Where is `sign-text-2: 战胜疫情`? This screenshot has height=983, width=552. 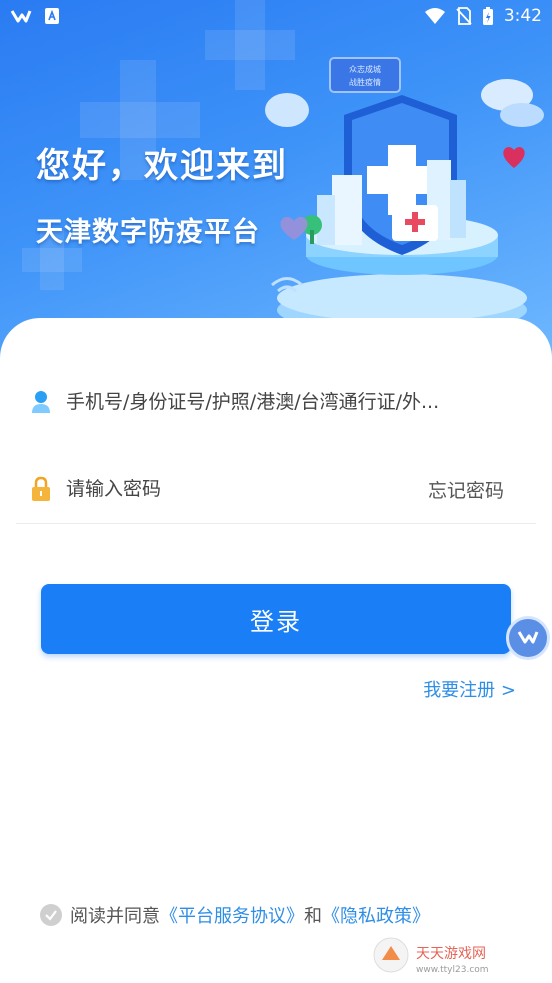
sign-text-2: 战胜疫情 is located at coordinates (365, 82).